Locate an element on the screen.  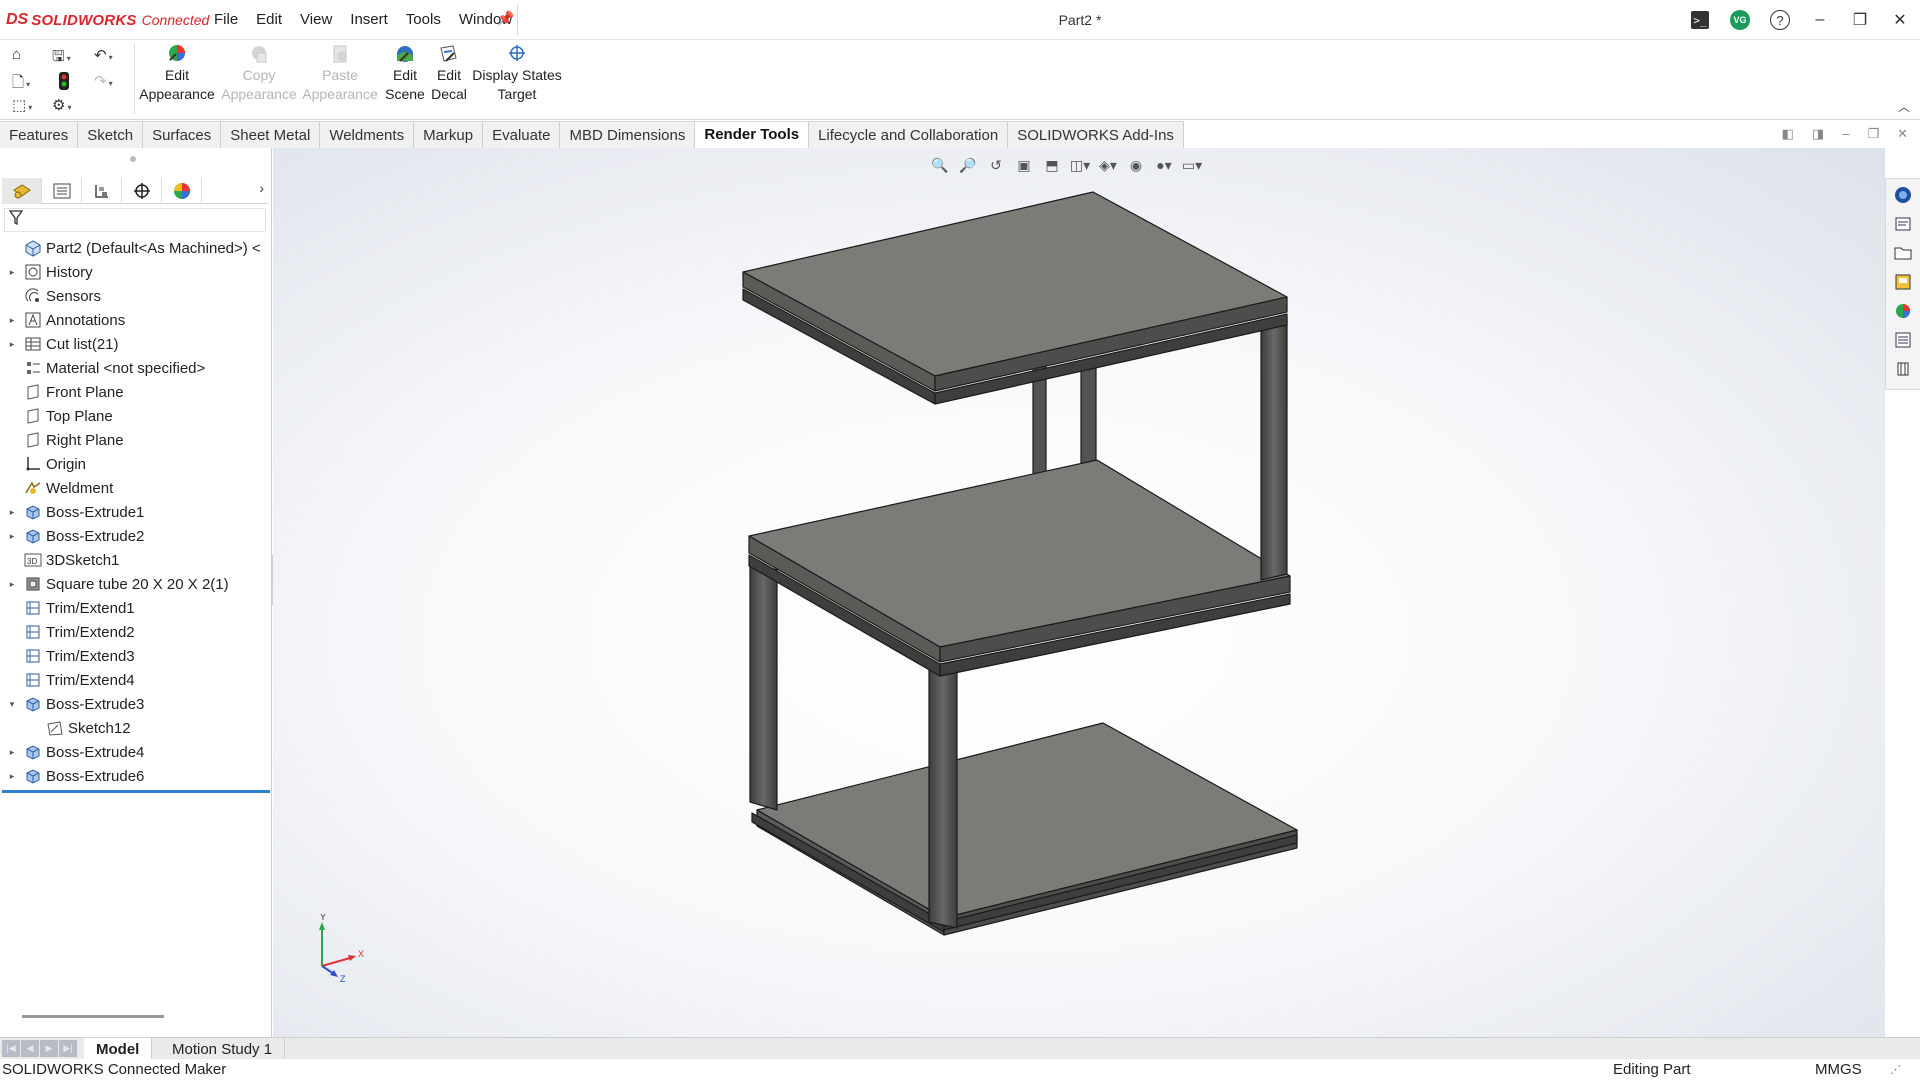
tab-mbd-dimensions: MBD Dimensions is located at coordinates (628, 134).